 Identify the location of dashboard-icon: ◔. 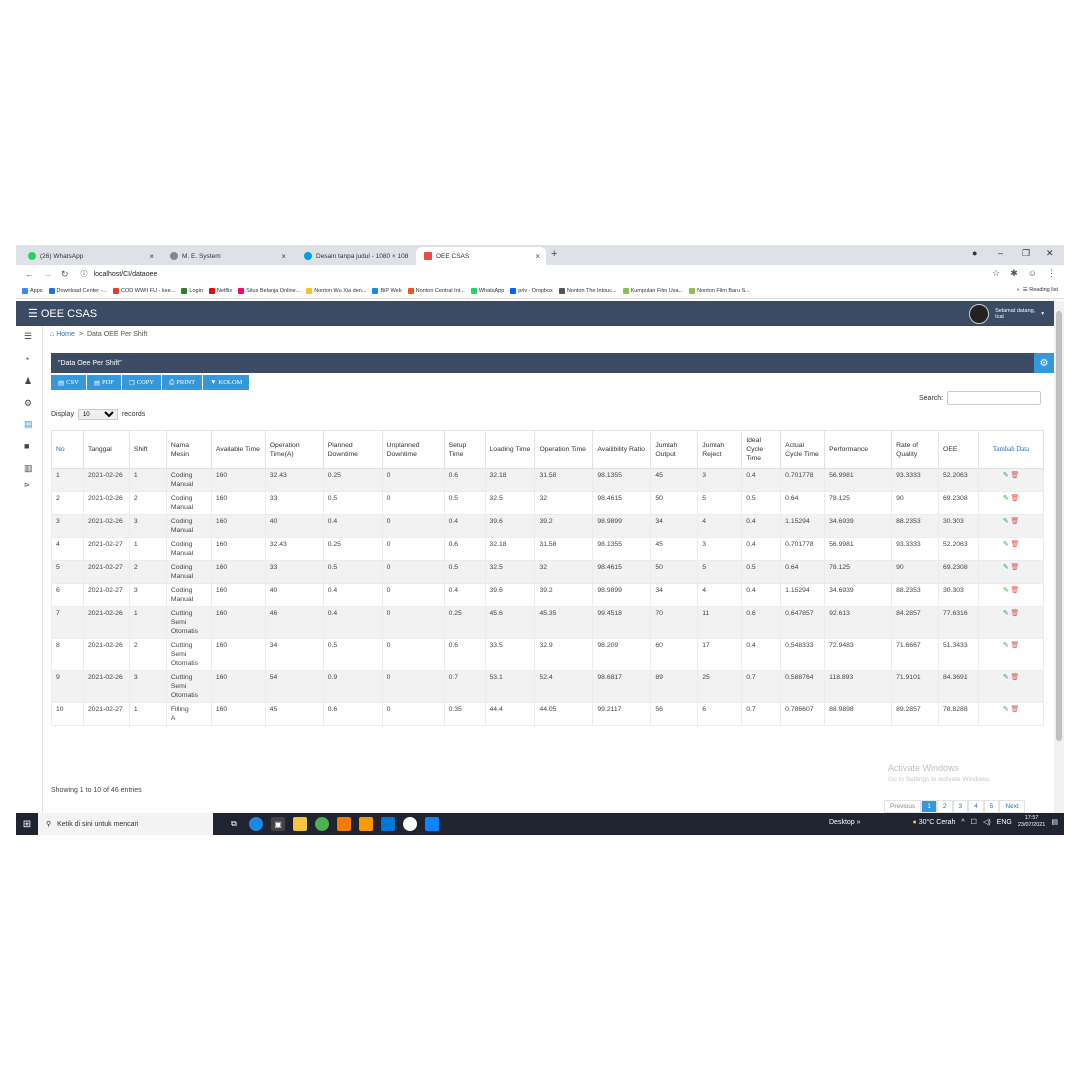
(26, 359).